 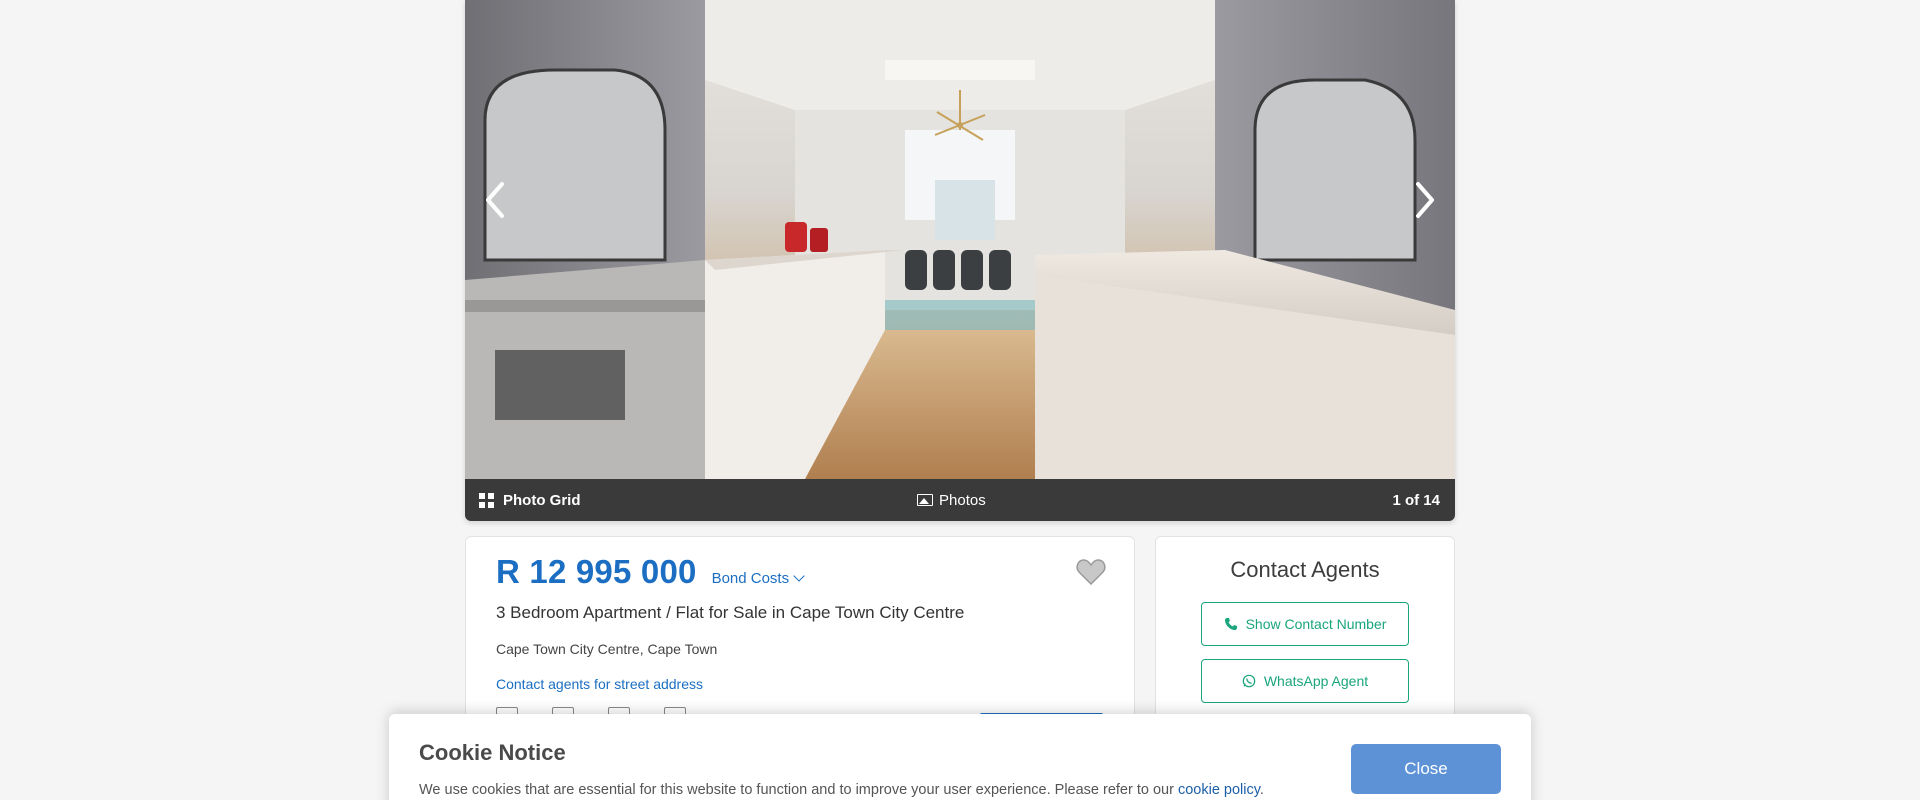 I want to click on bond-costs-toggle: Bond Costs, so click(x=758, y=578).